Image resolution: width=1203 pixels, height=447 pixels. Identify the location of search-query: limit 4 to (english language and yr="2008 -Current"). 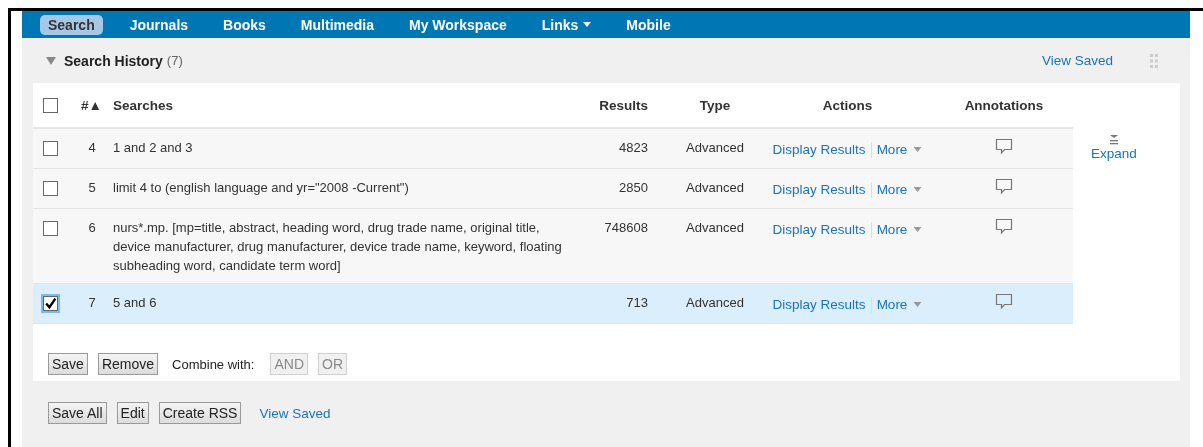
(261, 187).